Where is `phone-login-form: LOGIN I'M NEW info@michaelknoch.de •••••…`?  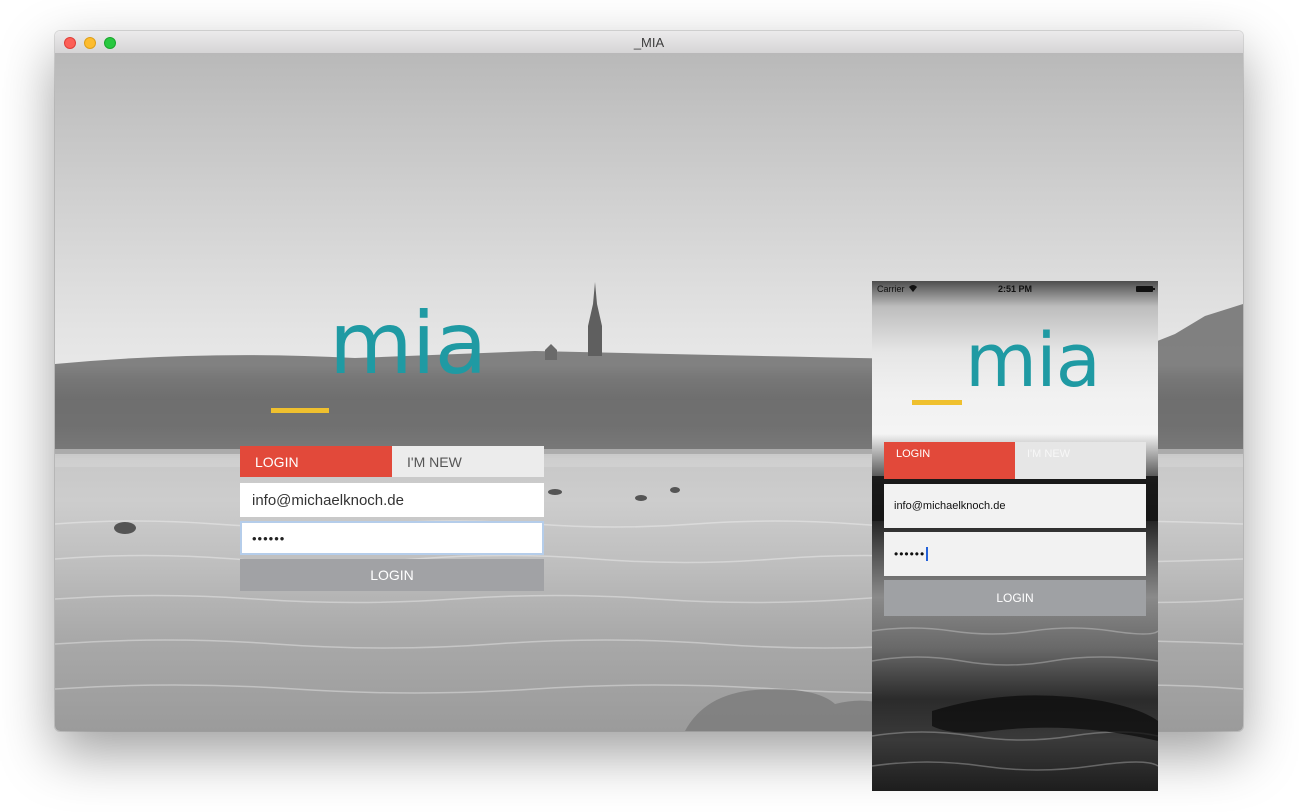
phone-login-form: LOGIN I'M NEW info@michaelknoch.de •••••… is located at coordinates (1015, 529).